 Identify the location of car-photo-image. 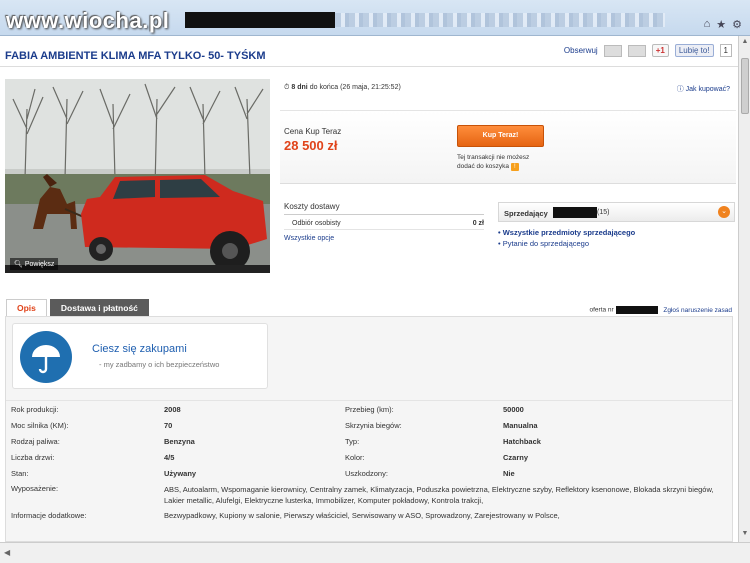
(137, 176).